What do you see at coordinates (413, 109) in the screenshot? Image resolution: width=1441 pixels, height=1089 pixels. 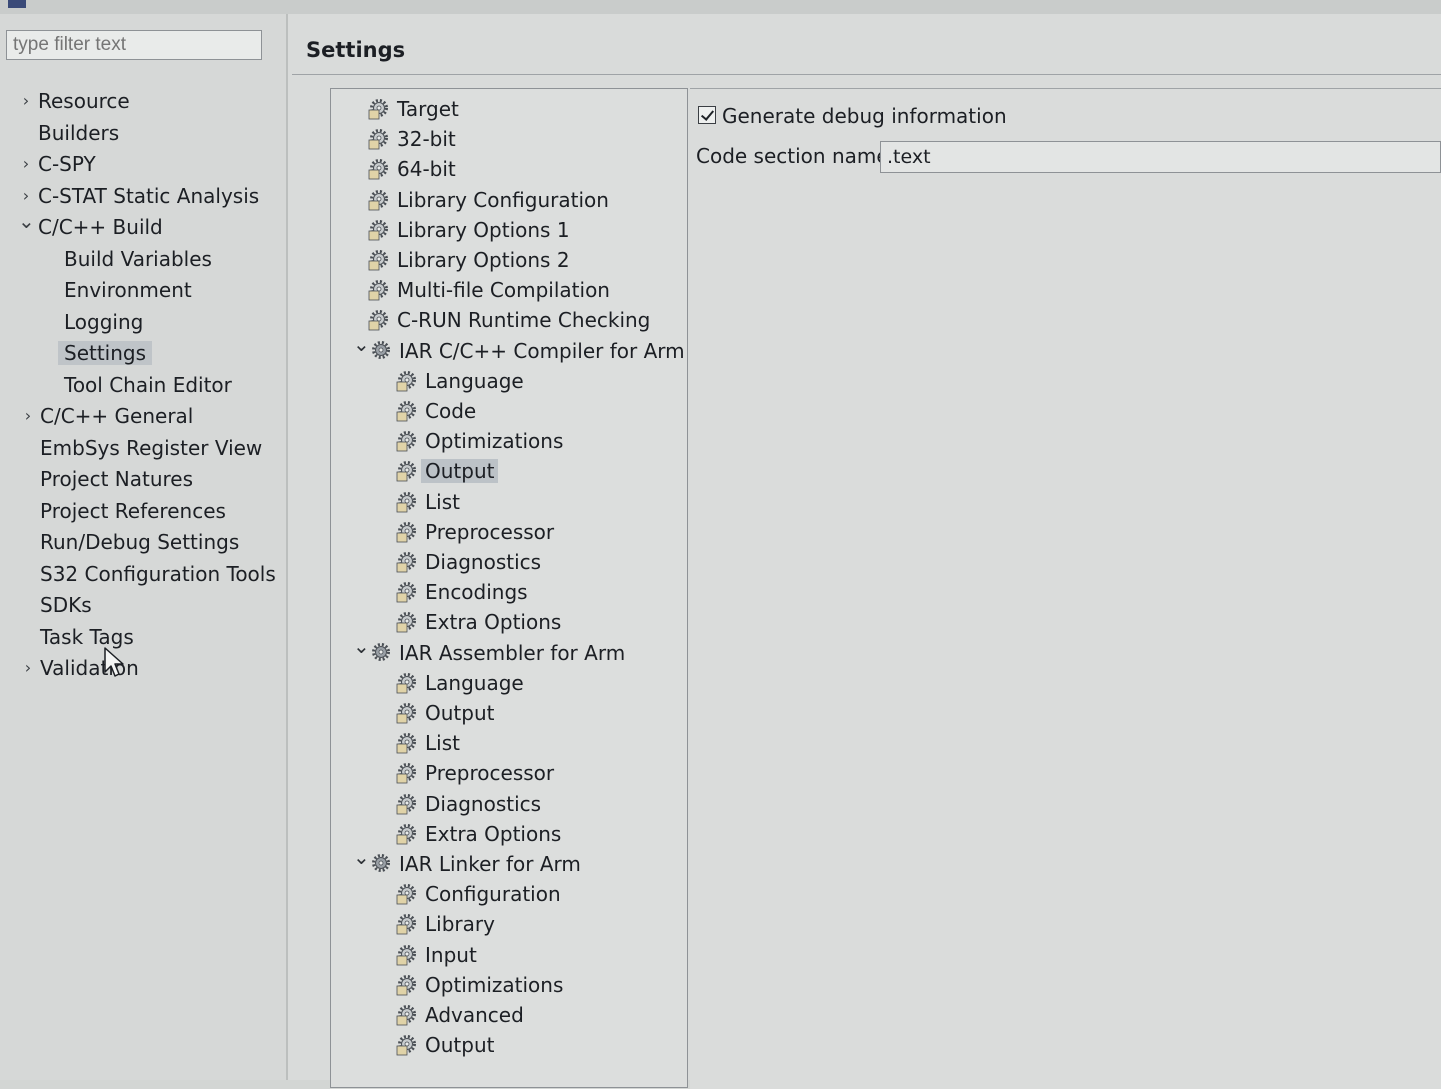 I see `tree-page-target: Target` at bounding box center [413, 109].